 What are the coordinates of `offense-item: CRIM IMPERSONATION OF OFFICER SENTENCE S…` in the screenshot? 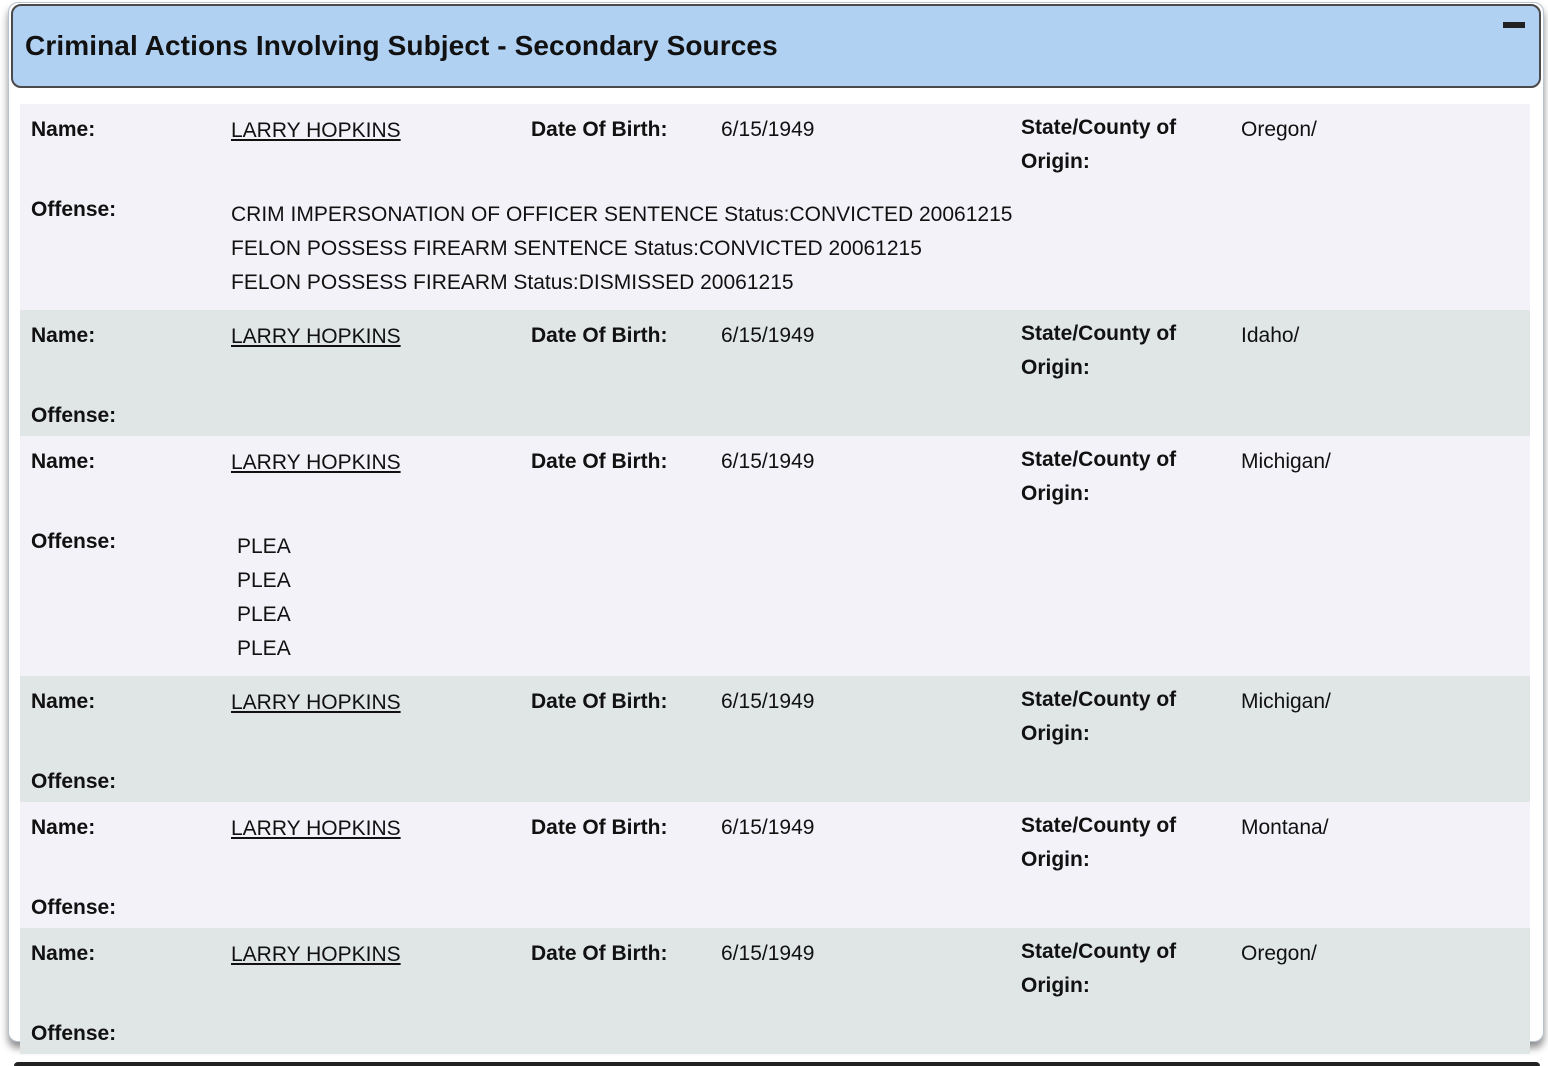 It's located at (622, 214).